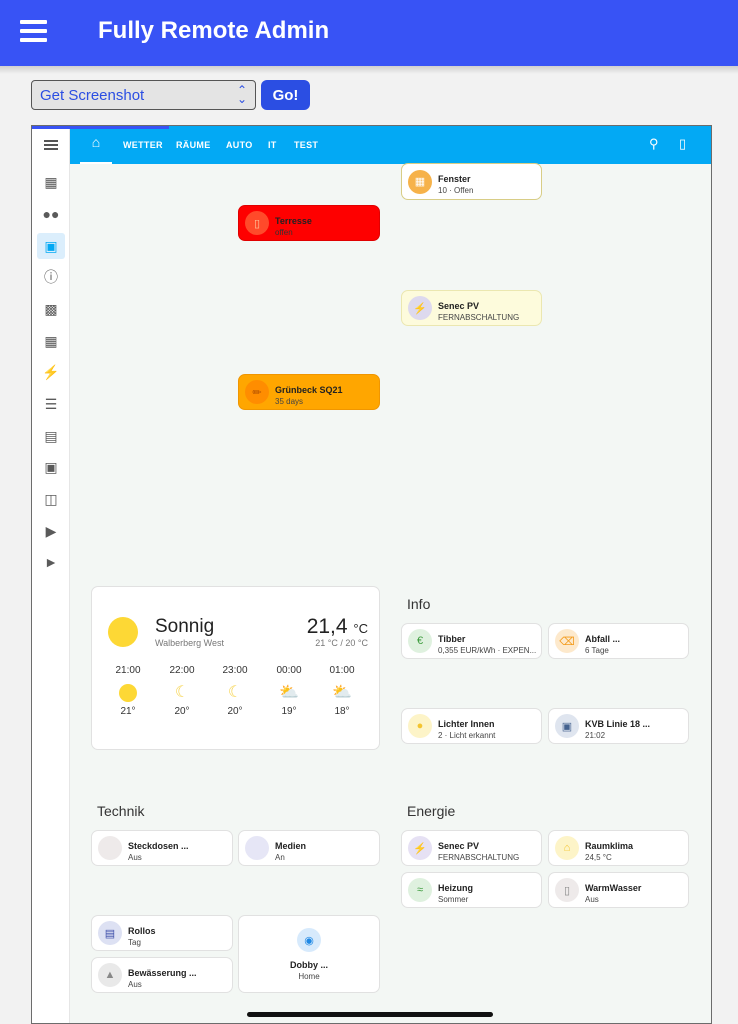 This screenshot has width=738, height=1024. Describe the element at coordinates (609, 846) in the screenshot. I see `tile-name: Raumklima` at that location.